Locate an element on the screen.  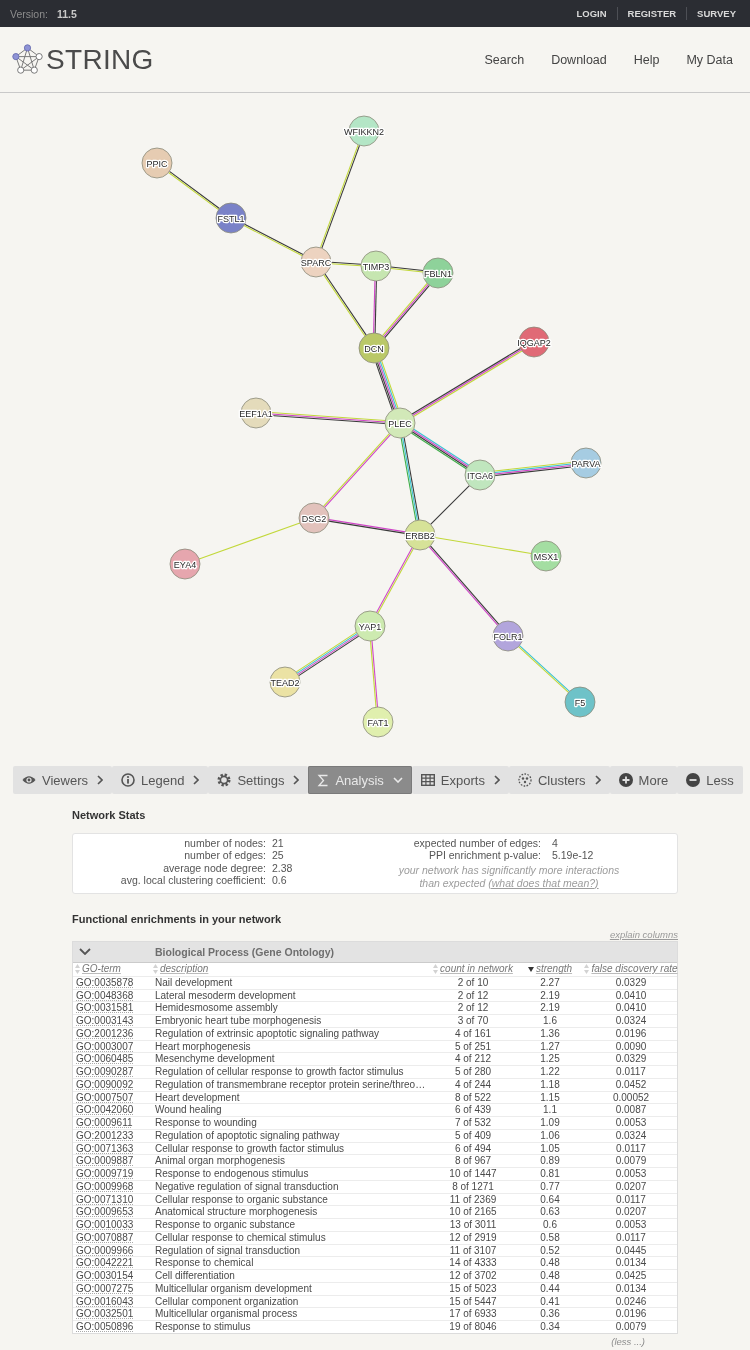
logo-wordmark: STRING is located at coordinates (100, 59).